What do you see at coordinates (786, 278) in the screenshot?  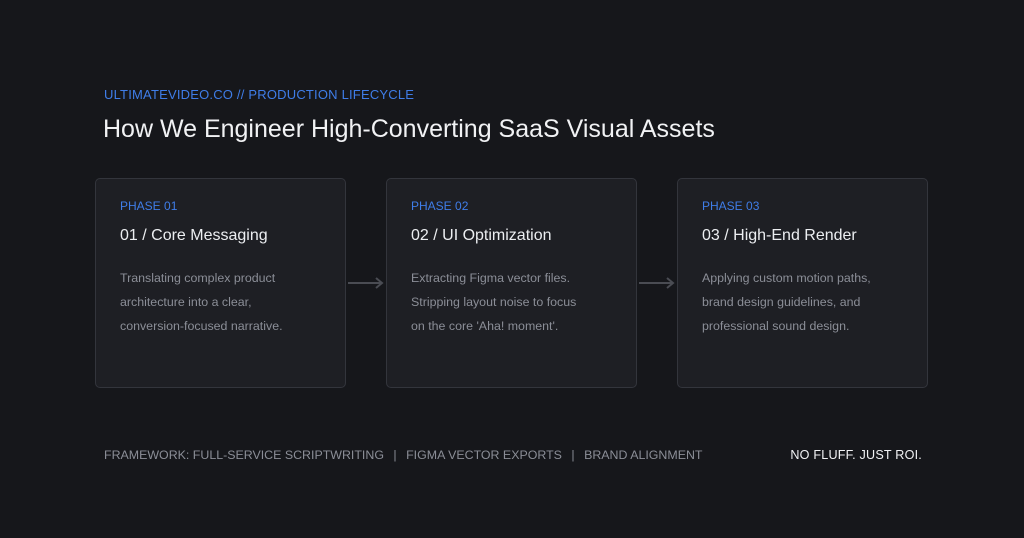 I see `description-line: Applying custom motion paths,` at bounding box center [786, 278].